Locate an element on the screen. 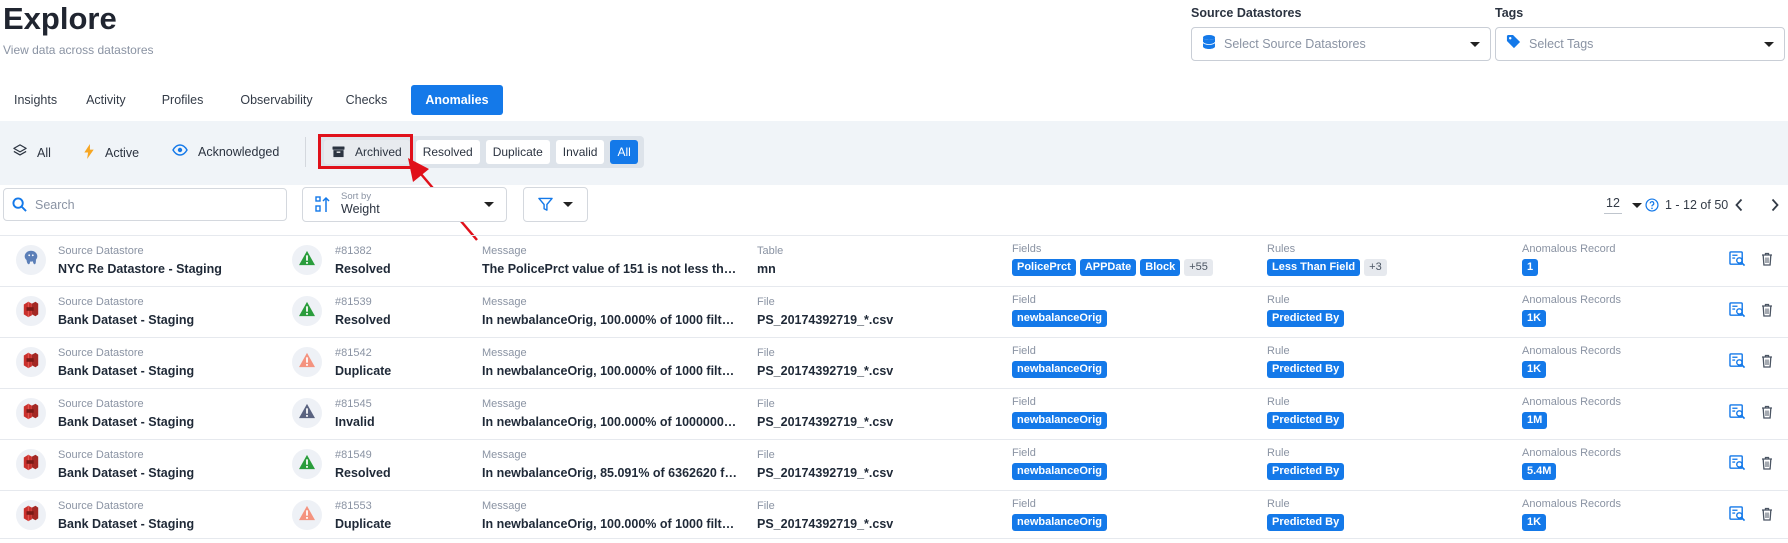  tab-checks: Checks is located at coordinates (371, 100).